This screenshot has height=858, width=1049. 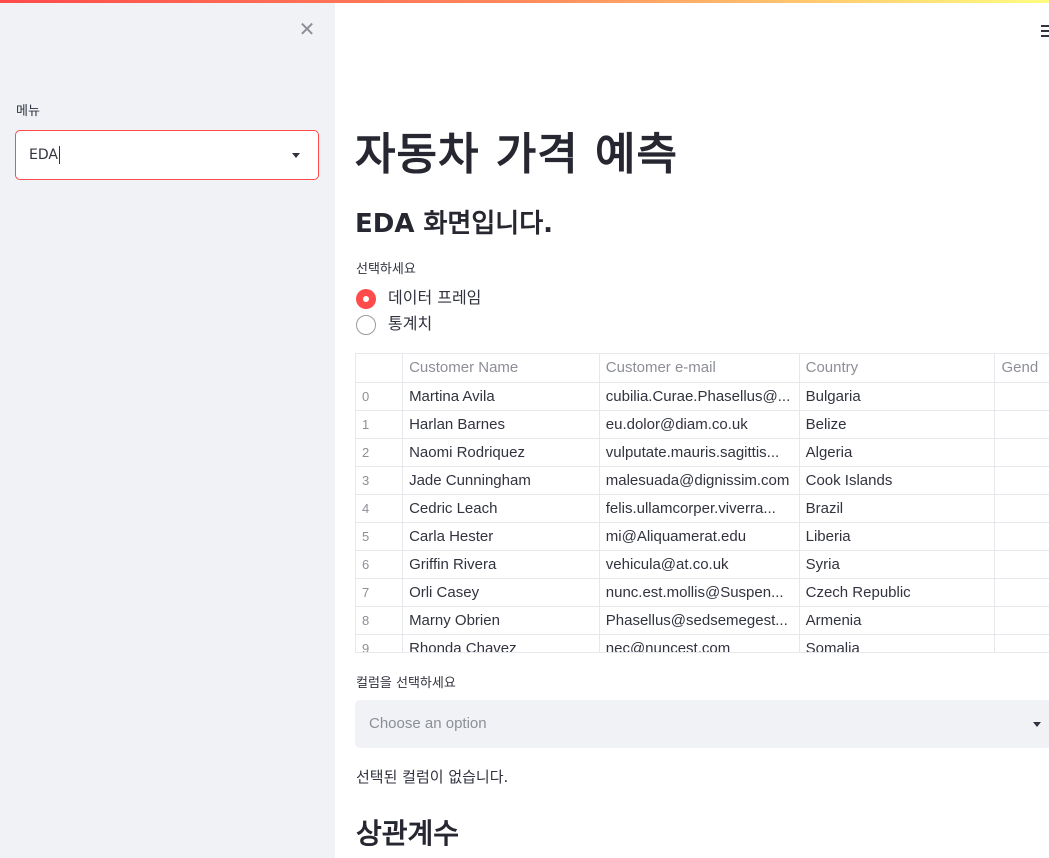 What do you see at coordinates (501, 396) in the screenshot?
I see `table-cell: Martina Avila` at bounding box center [501, 396].